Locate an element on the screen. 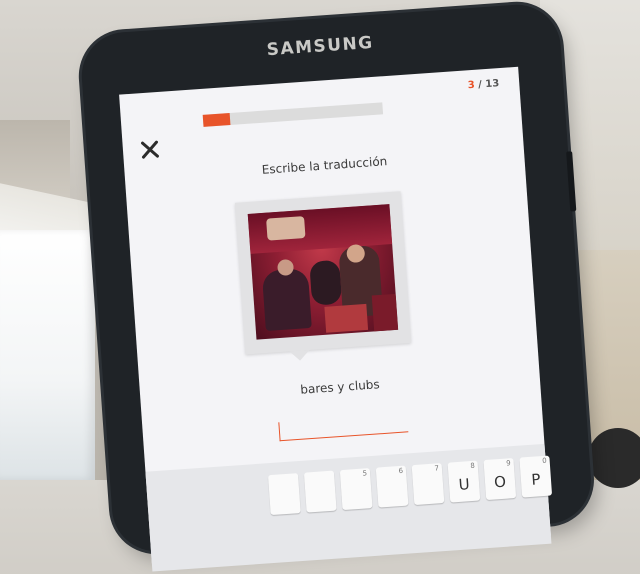 The width and height of the screenshot is (640, 574). progress-bar is located at coordinates (293, 114).